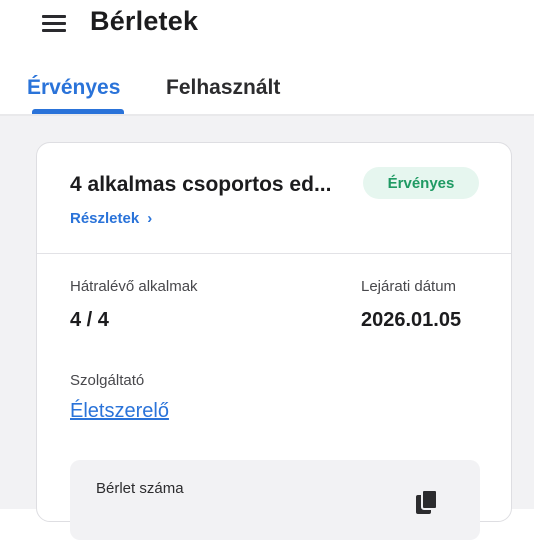  Describe the element at coordinates (54, 23) in the screenshot. I see `hamburger-menu-icon` at that location.